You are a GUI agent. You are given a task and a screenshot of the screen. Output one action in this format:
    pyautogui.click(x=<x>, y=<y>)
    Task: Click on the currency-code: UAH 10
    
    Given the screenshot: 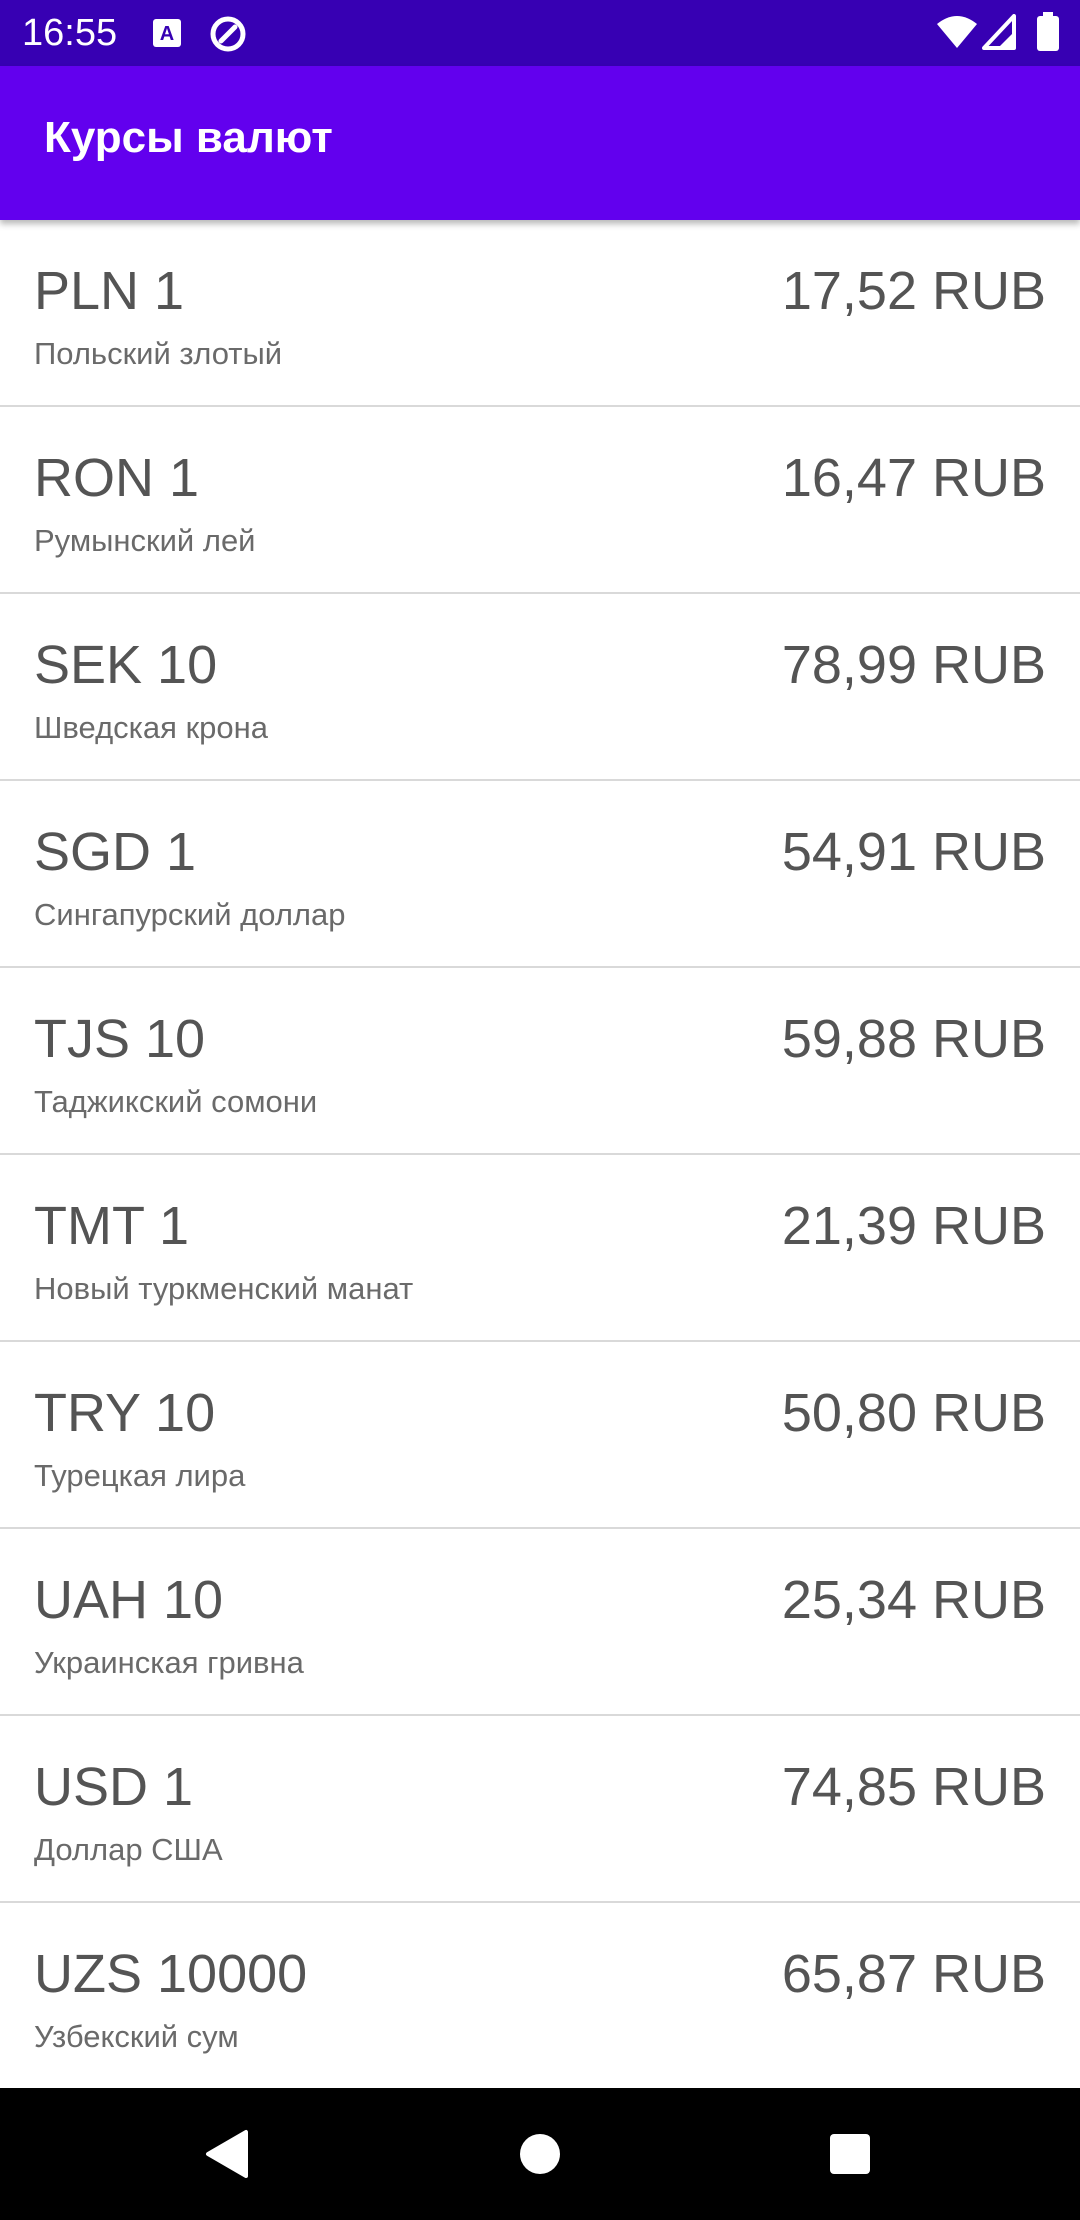 What is the action you would take?
    pyautogui.click(x=129, y=1600)
    